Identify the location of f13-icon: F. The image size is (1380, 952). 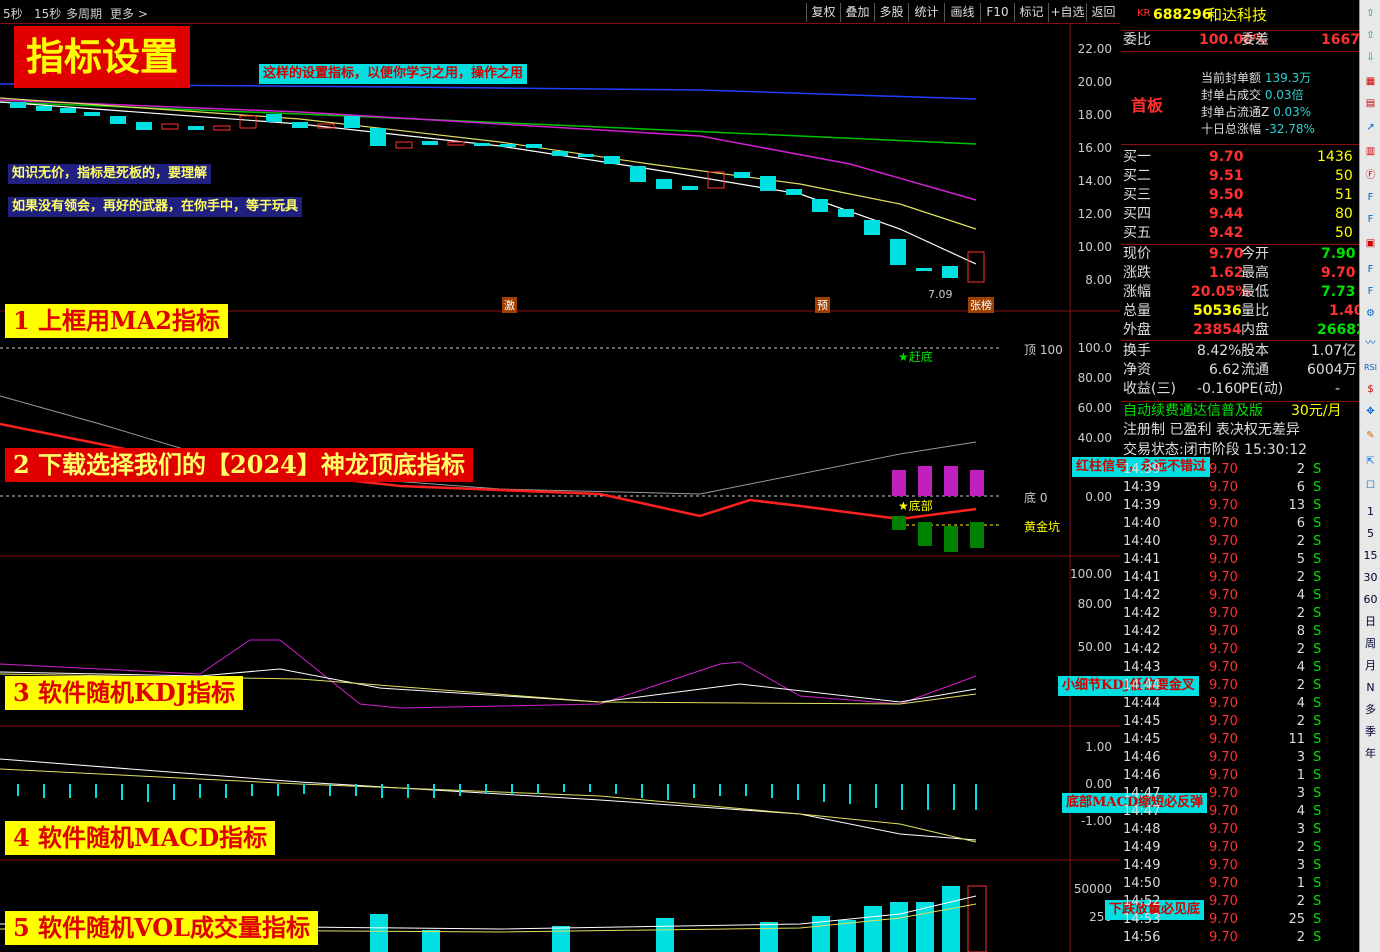
(1370, 291).